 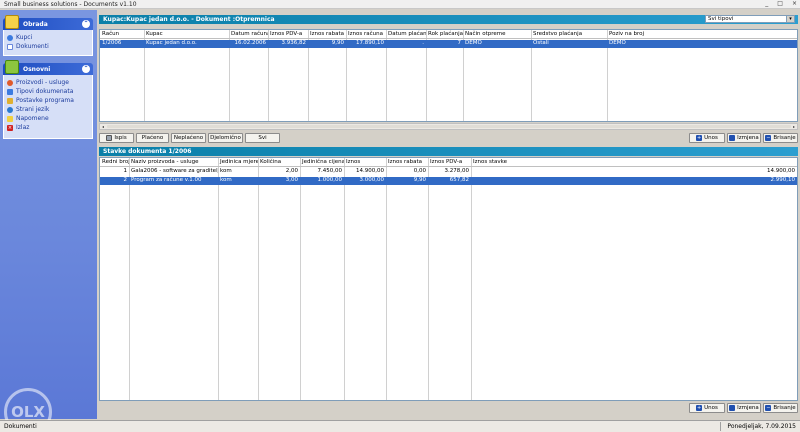 What do you see at coordinates (501, 162) in the screenshot?
I see `column-header: Iznos stavke` at bounding box center [501, 162].